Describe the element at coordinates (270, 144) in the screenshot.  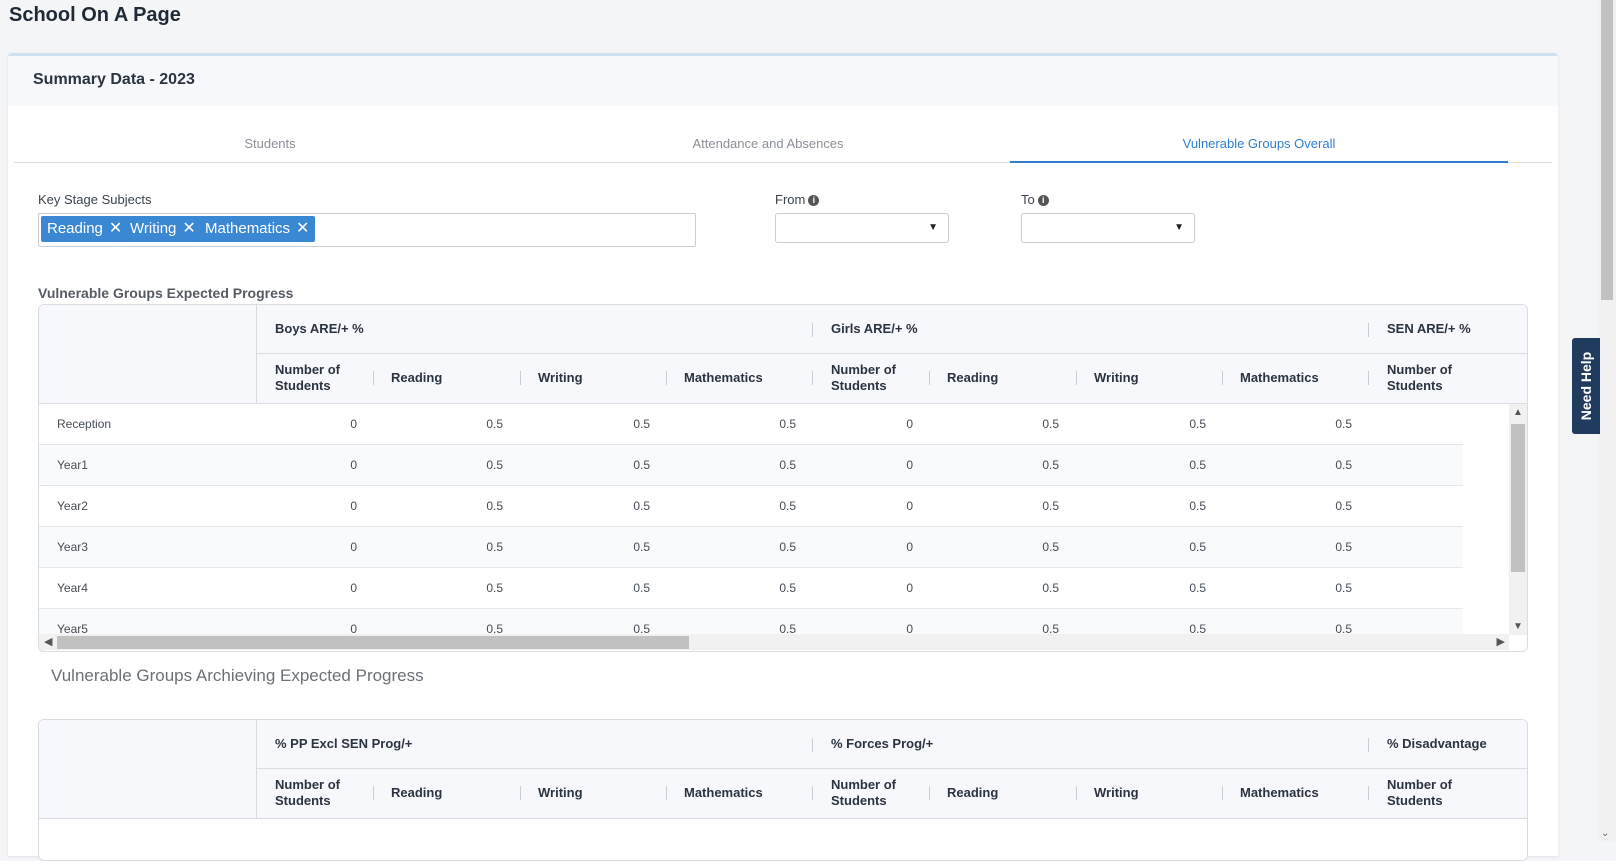
I see `tab-students: Students` at that location.